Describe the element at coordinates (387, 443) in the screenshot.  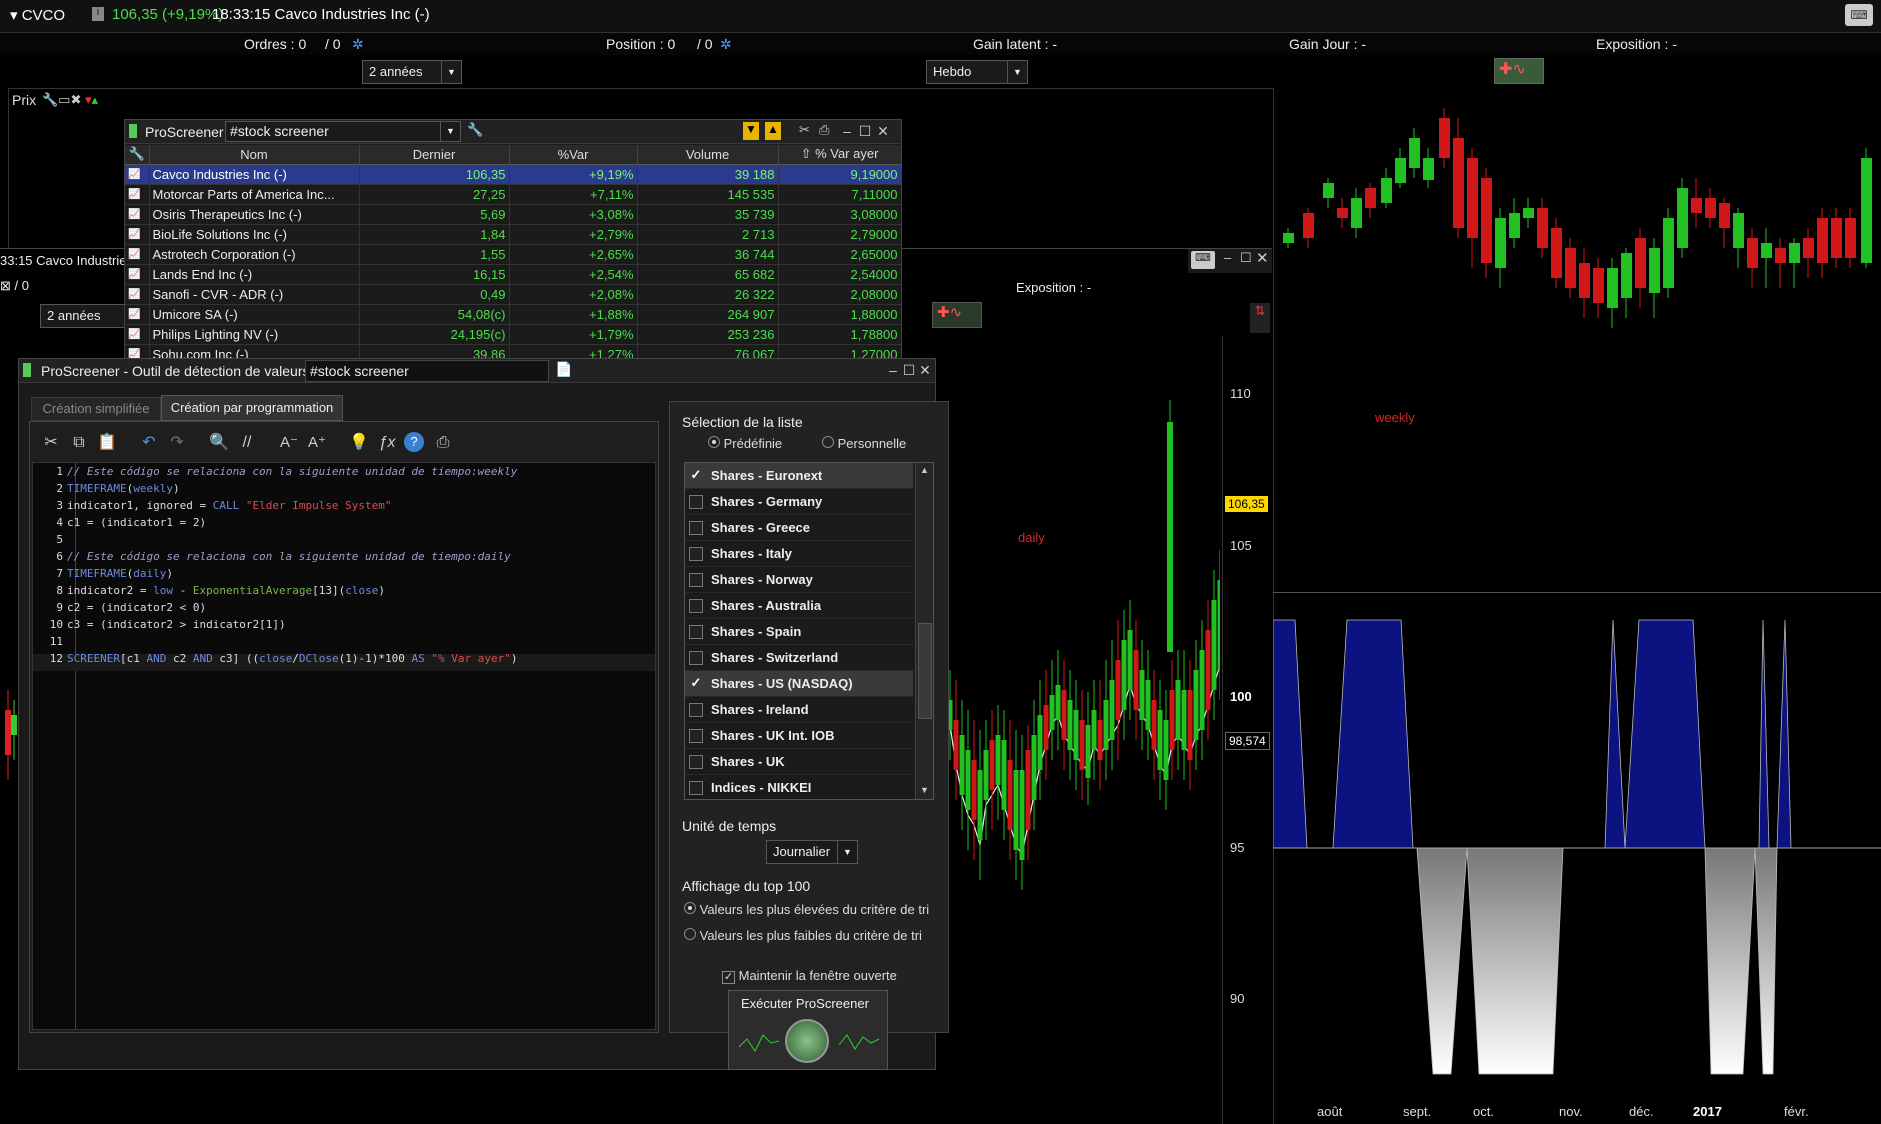
I see `function-icon: ƒx` at that location.